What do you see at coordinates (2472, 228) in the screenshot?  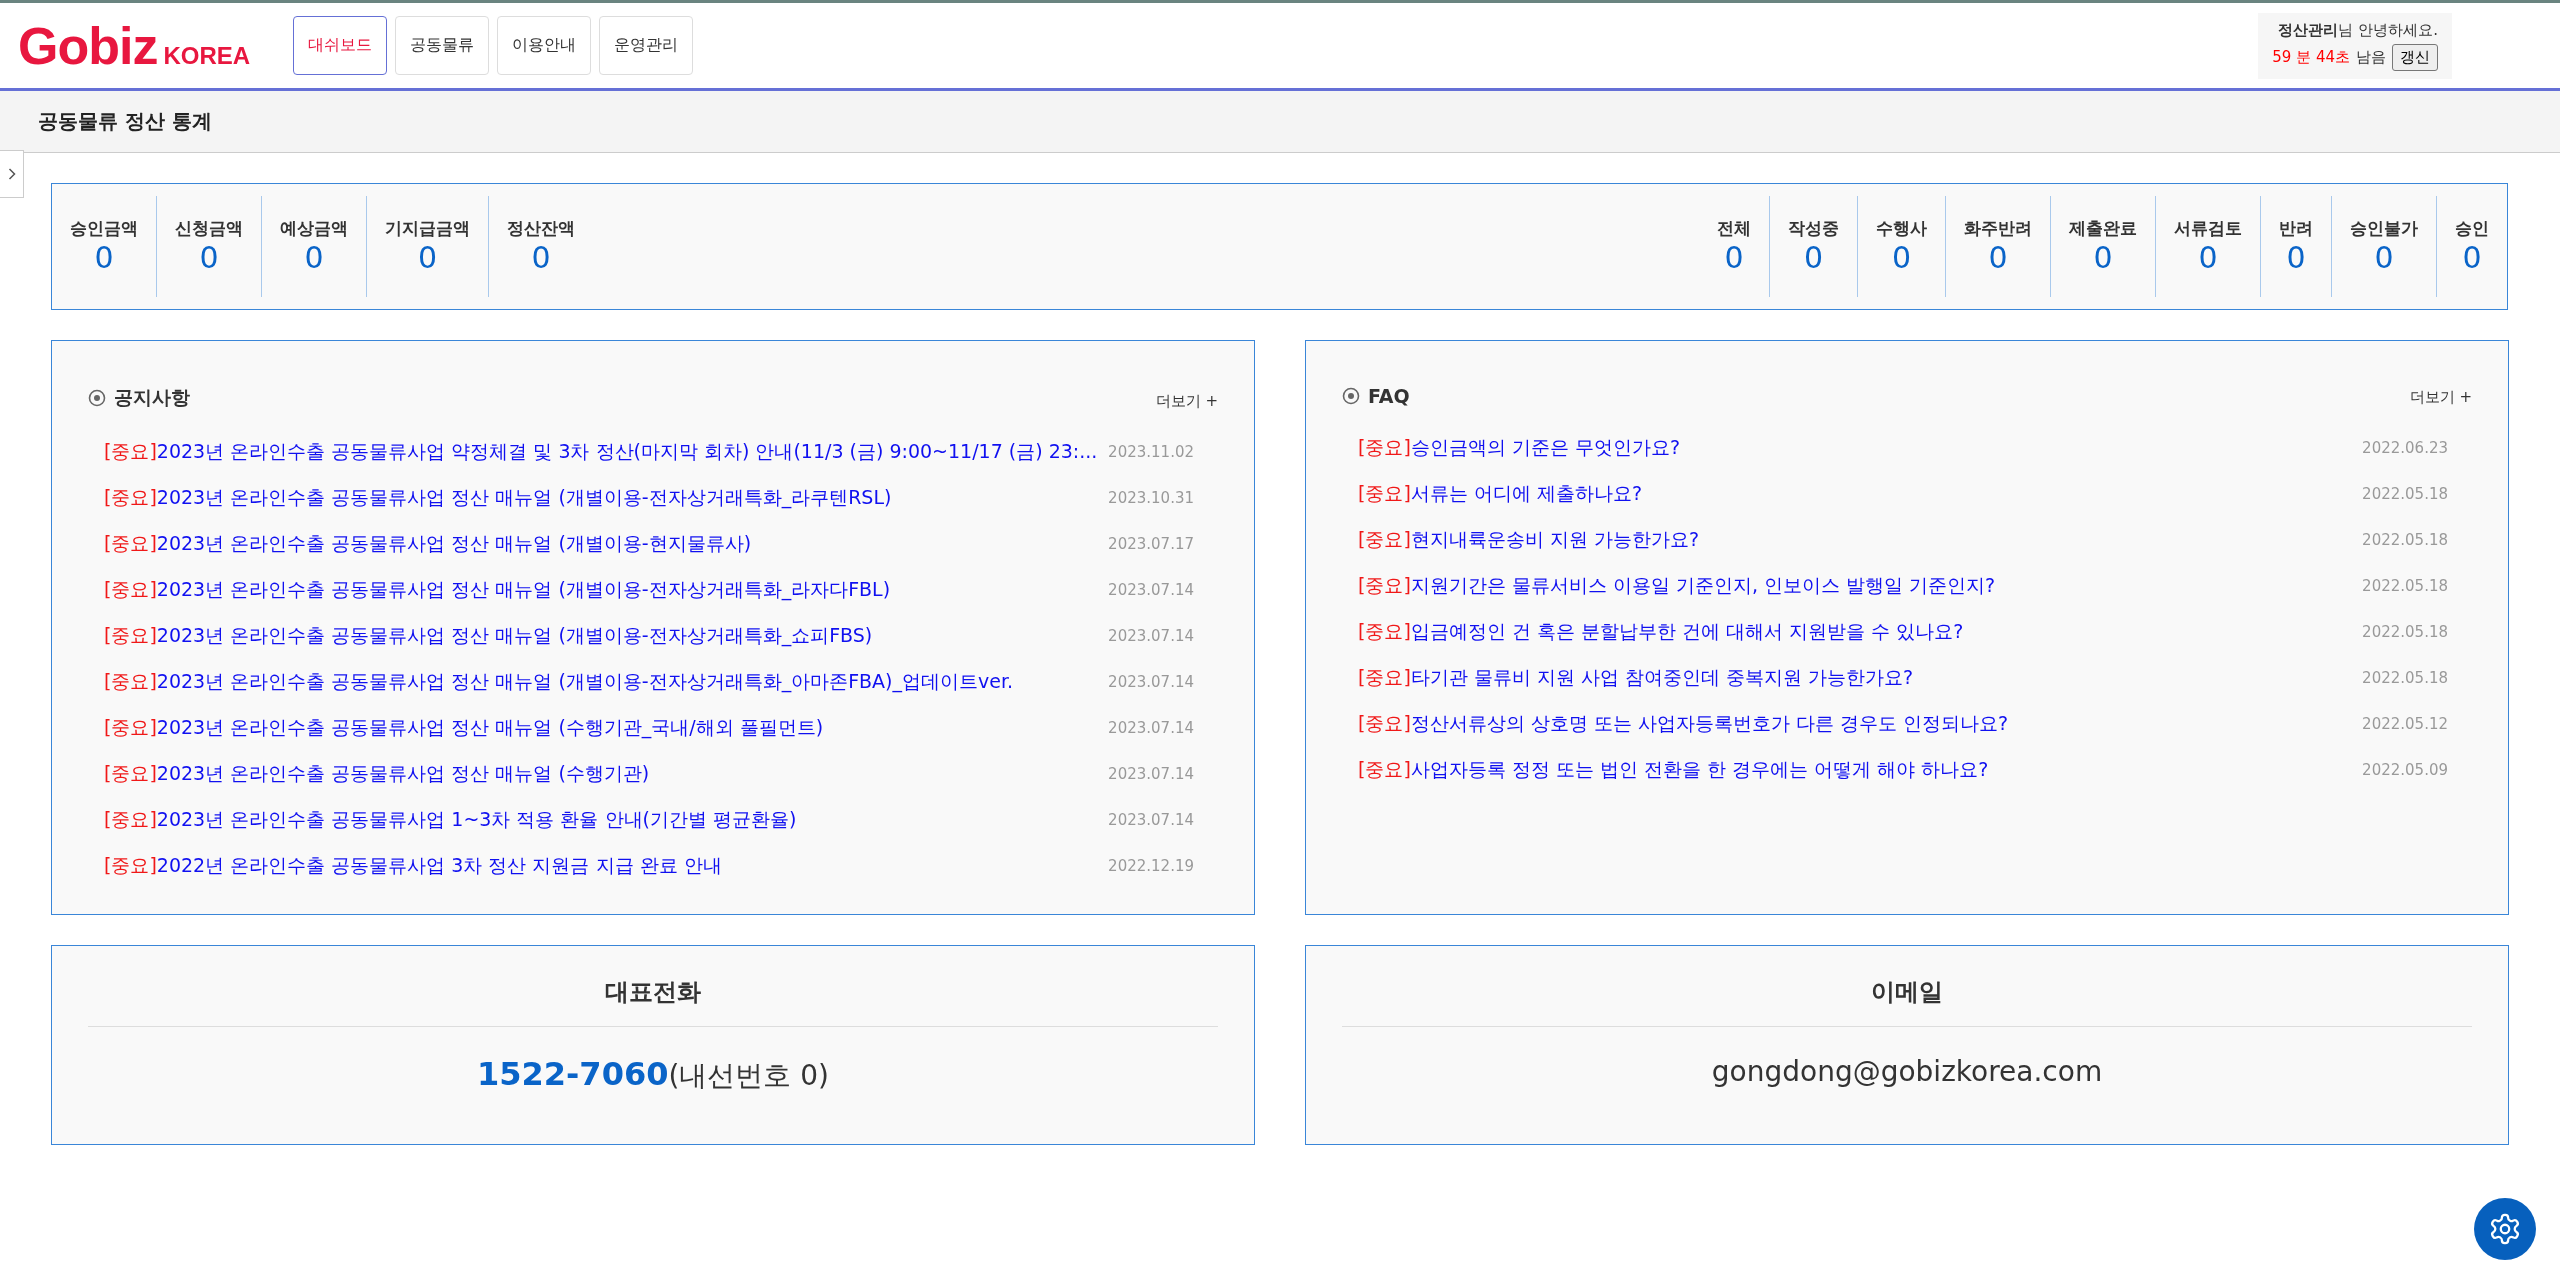 I see `stat-label: 승인` at bounding box center [2472, 228].